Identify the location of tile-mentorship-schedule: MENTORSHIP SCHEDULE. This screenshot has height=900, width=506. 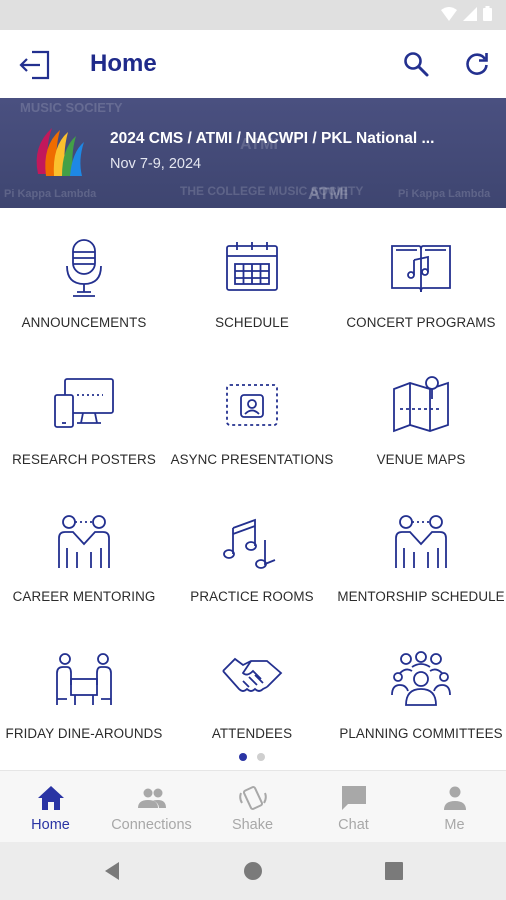
(421, 550).